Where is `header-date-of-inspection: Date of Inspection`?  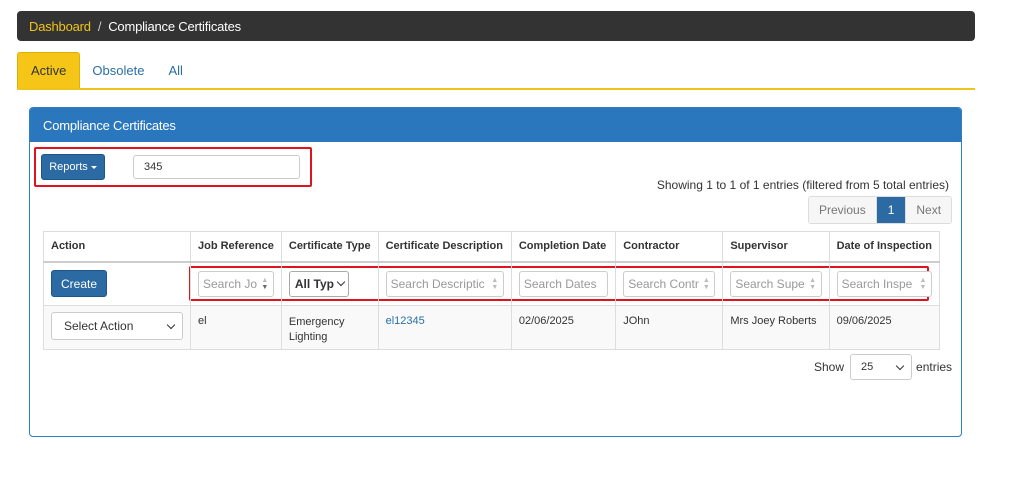 header-date-of-inspection: Date of Inspection is located at coordinates (884, 247).